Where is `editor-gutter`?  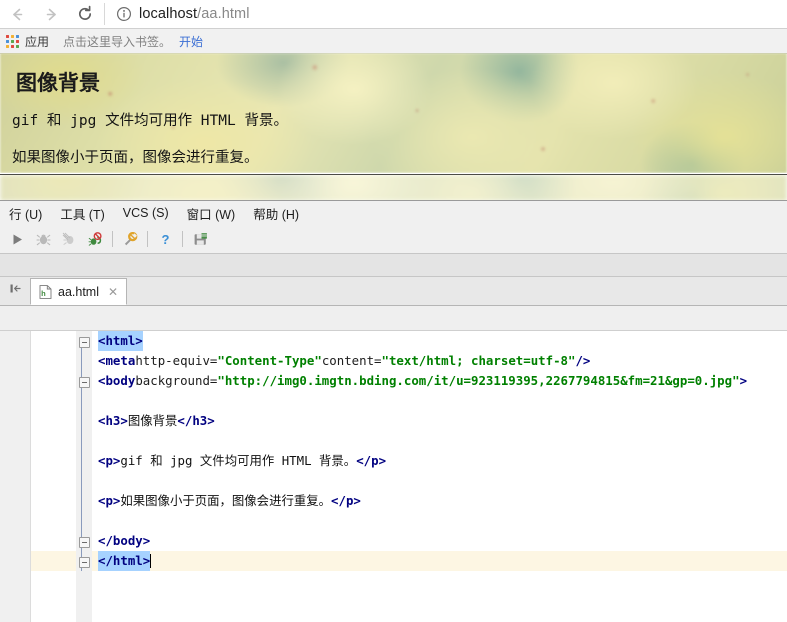
editor-gutter is located at coordinates (15, 476).